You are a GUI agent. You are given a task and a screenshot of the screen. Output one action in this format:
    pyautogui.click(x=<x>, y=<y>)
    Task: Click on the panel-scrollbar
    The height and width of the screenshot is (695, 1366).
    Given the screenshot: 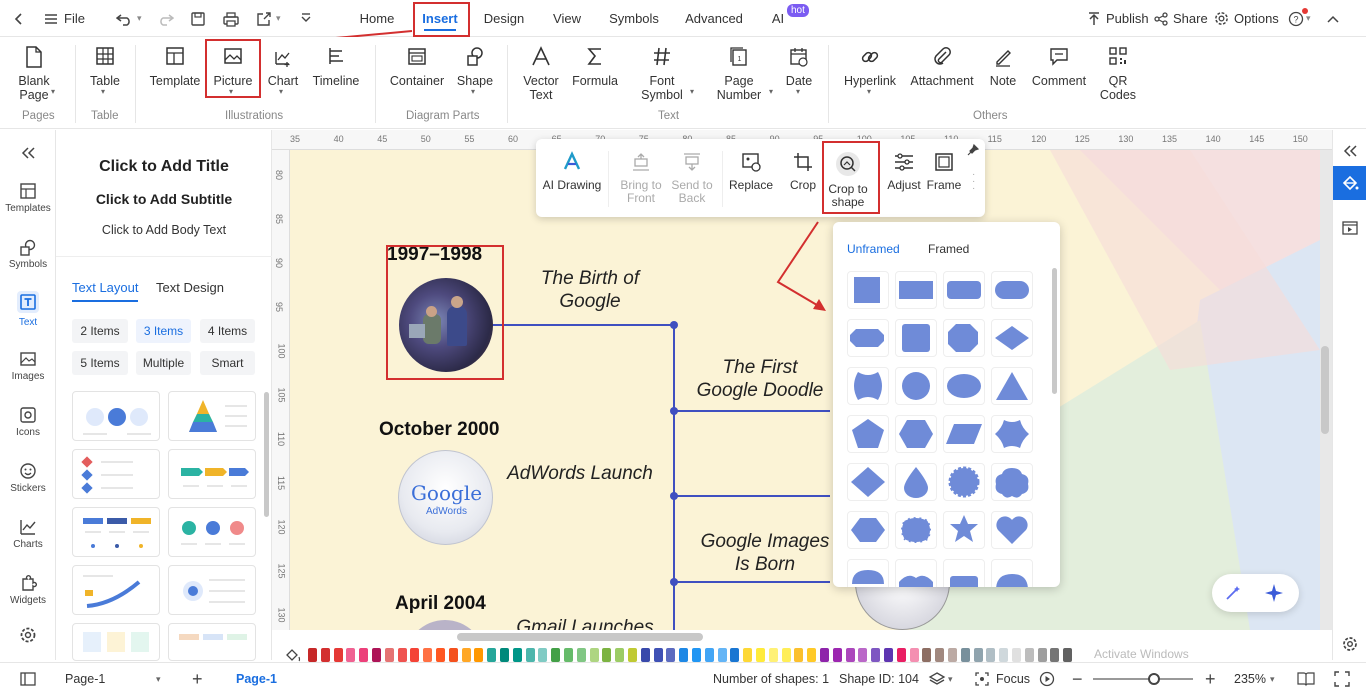 What is the action you would take?
    pyautogui.click(x=266, y=454)
    